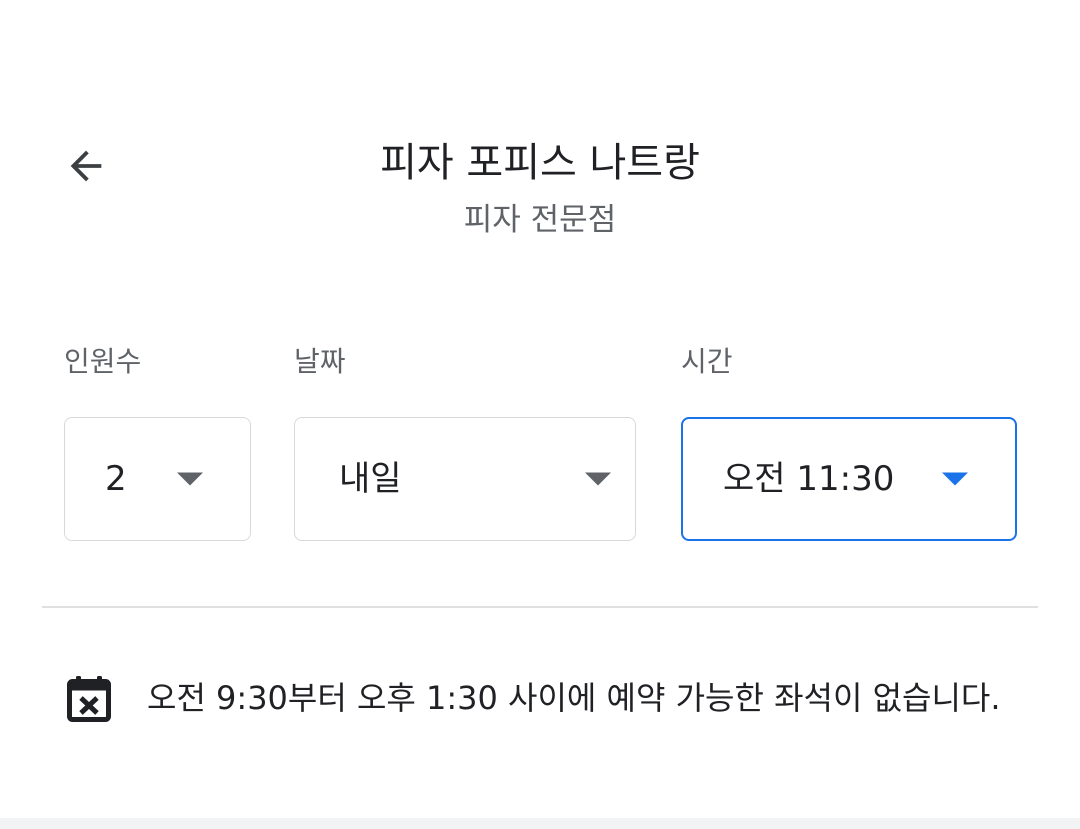  Describe the element at coordinates (116, 479) in the screenshot. I see `party-size-value: 2` at that location.